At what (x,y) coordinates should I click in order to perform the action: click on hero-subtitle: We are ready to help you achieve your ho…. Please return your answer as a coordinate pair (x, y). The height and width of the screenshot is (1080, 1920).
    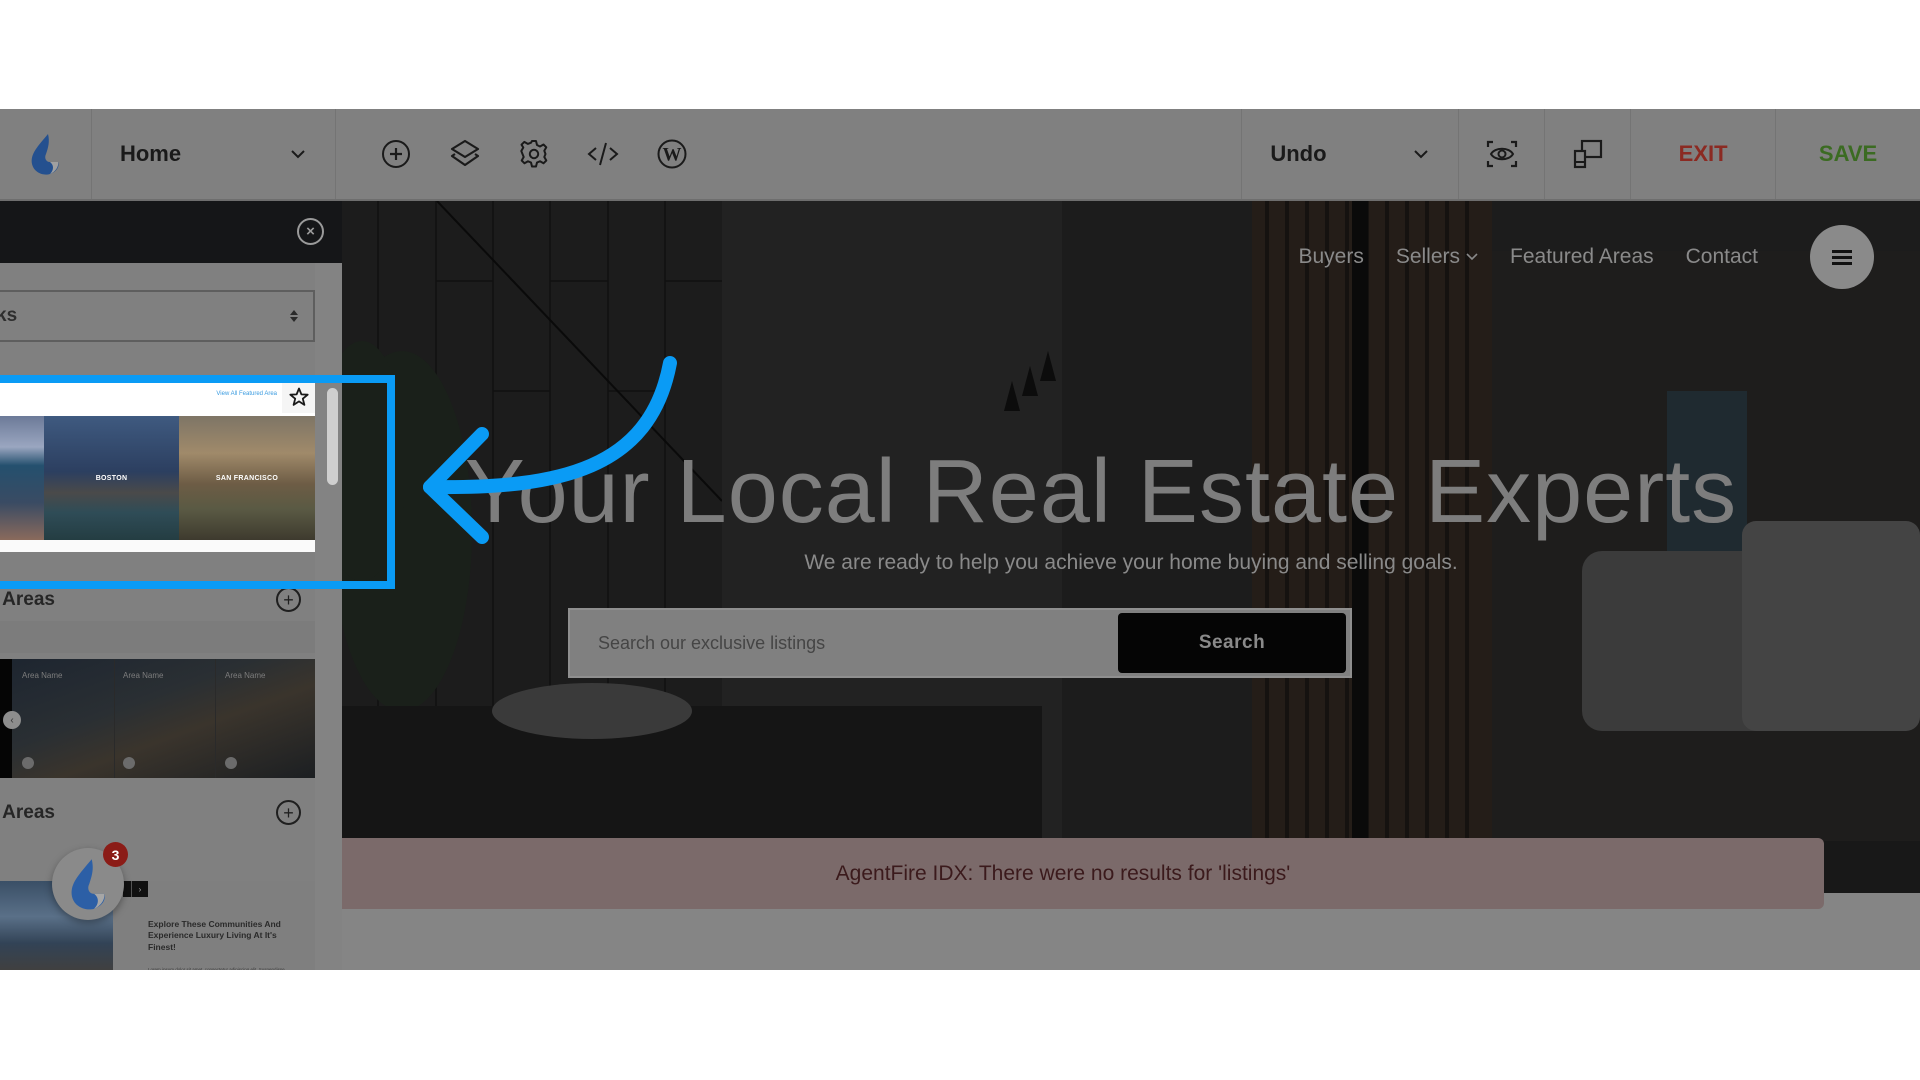
    Looking at the image, I should click on (1131, 562).